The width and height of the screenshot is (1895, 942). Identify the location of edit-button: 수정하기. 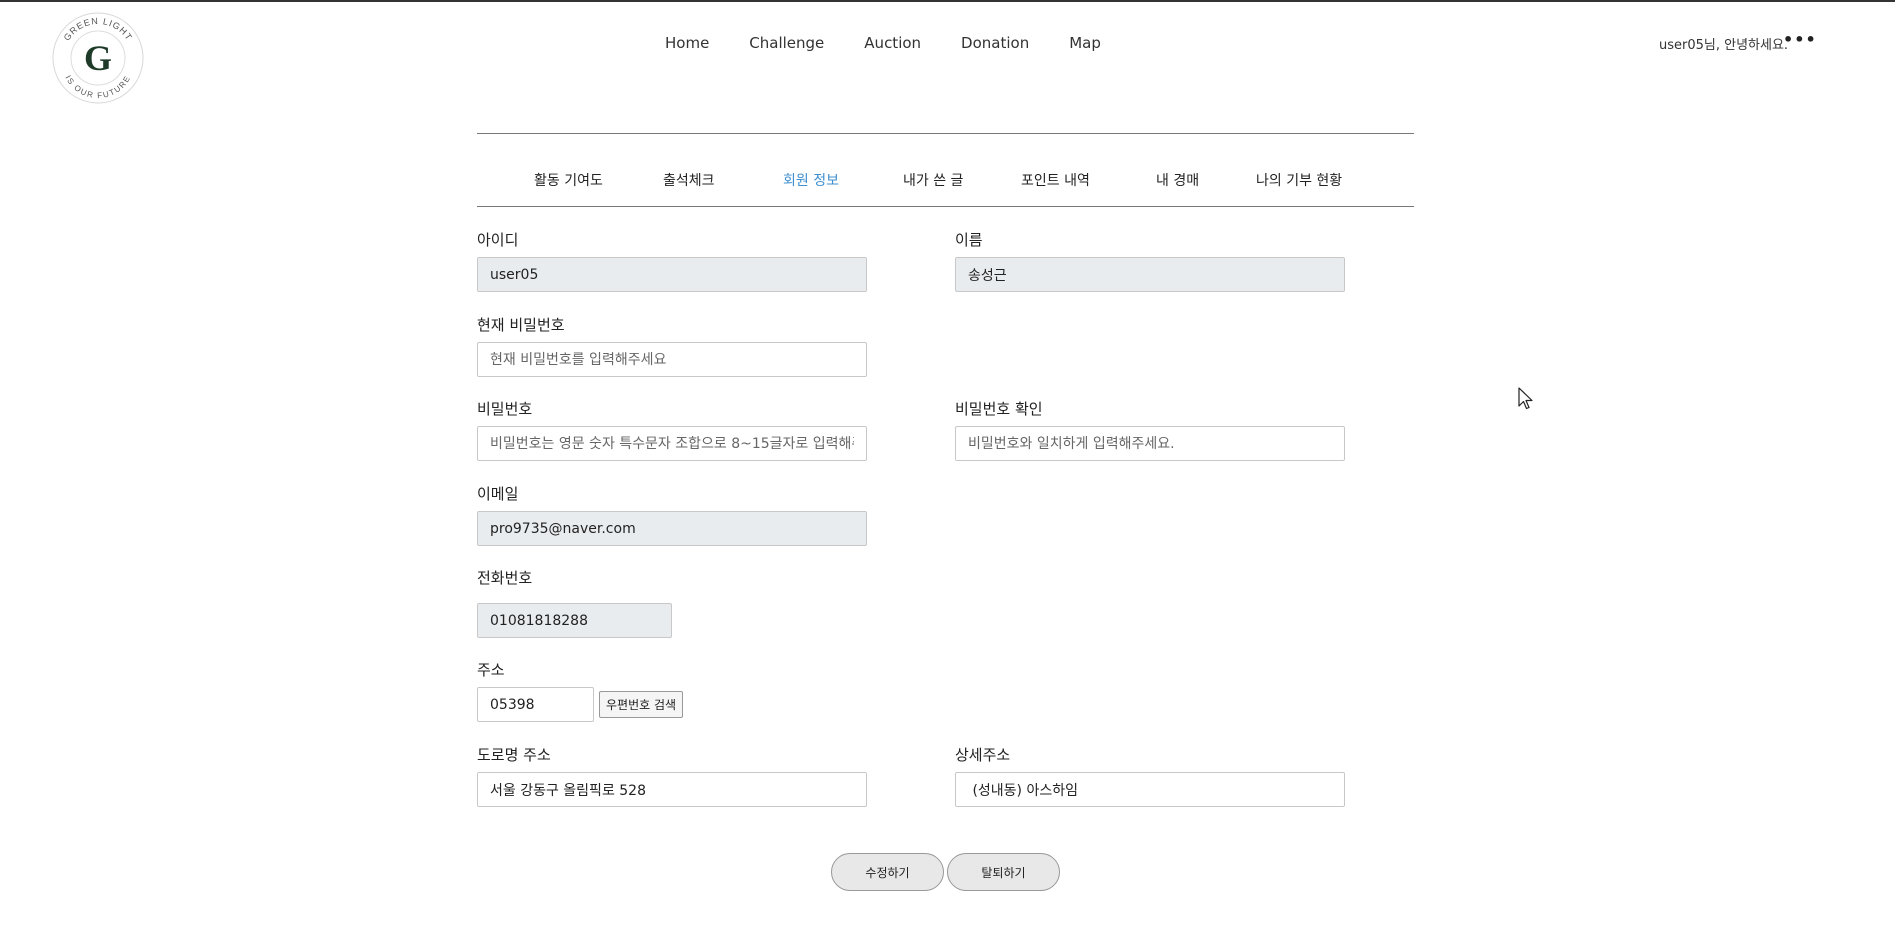
(887, 872).